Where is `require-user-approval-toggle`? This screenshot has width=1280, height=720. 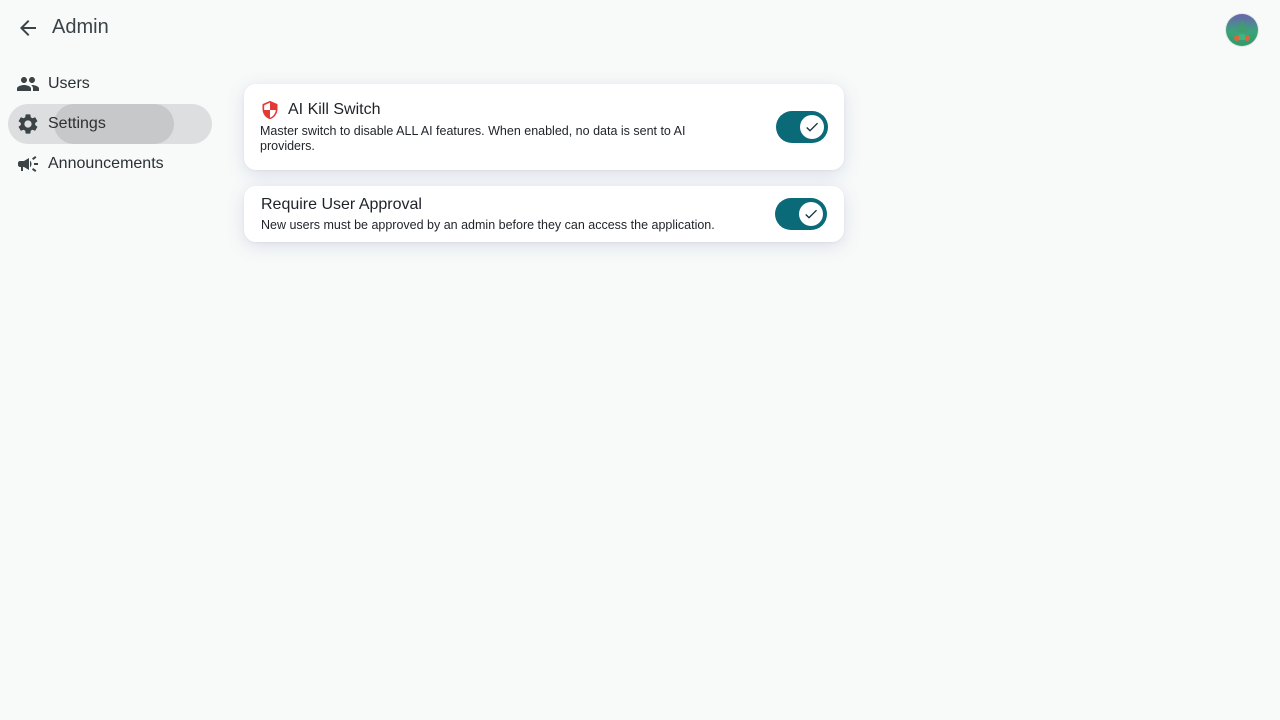 require-user-approval-toggle is located at coordinates (801, 214).